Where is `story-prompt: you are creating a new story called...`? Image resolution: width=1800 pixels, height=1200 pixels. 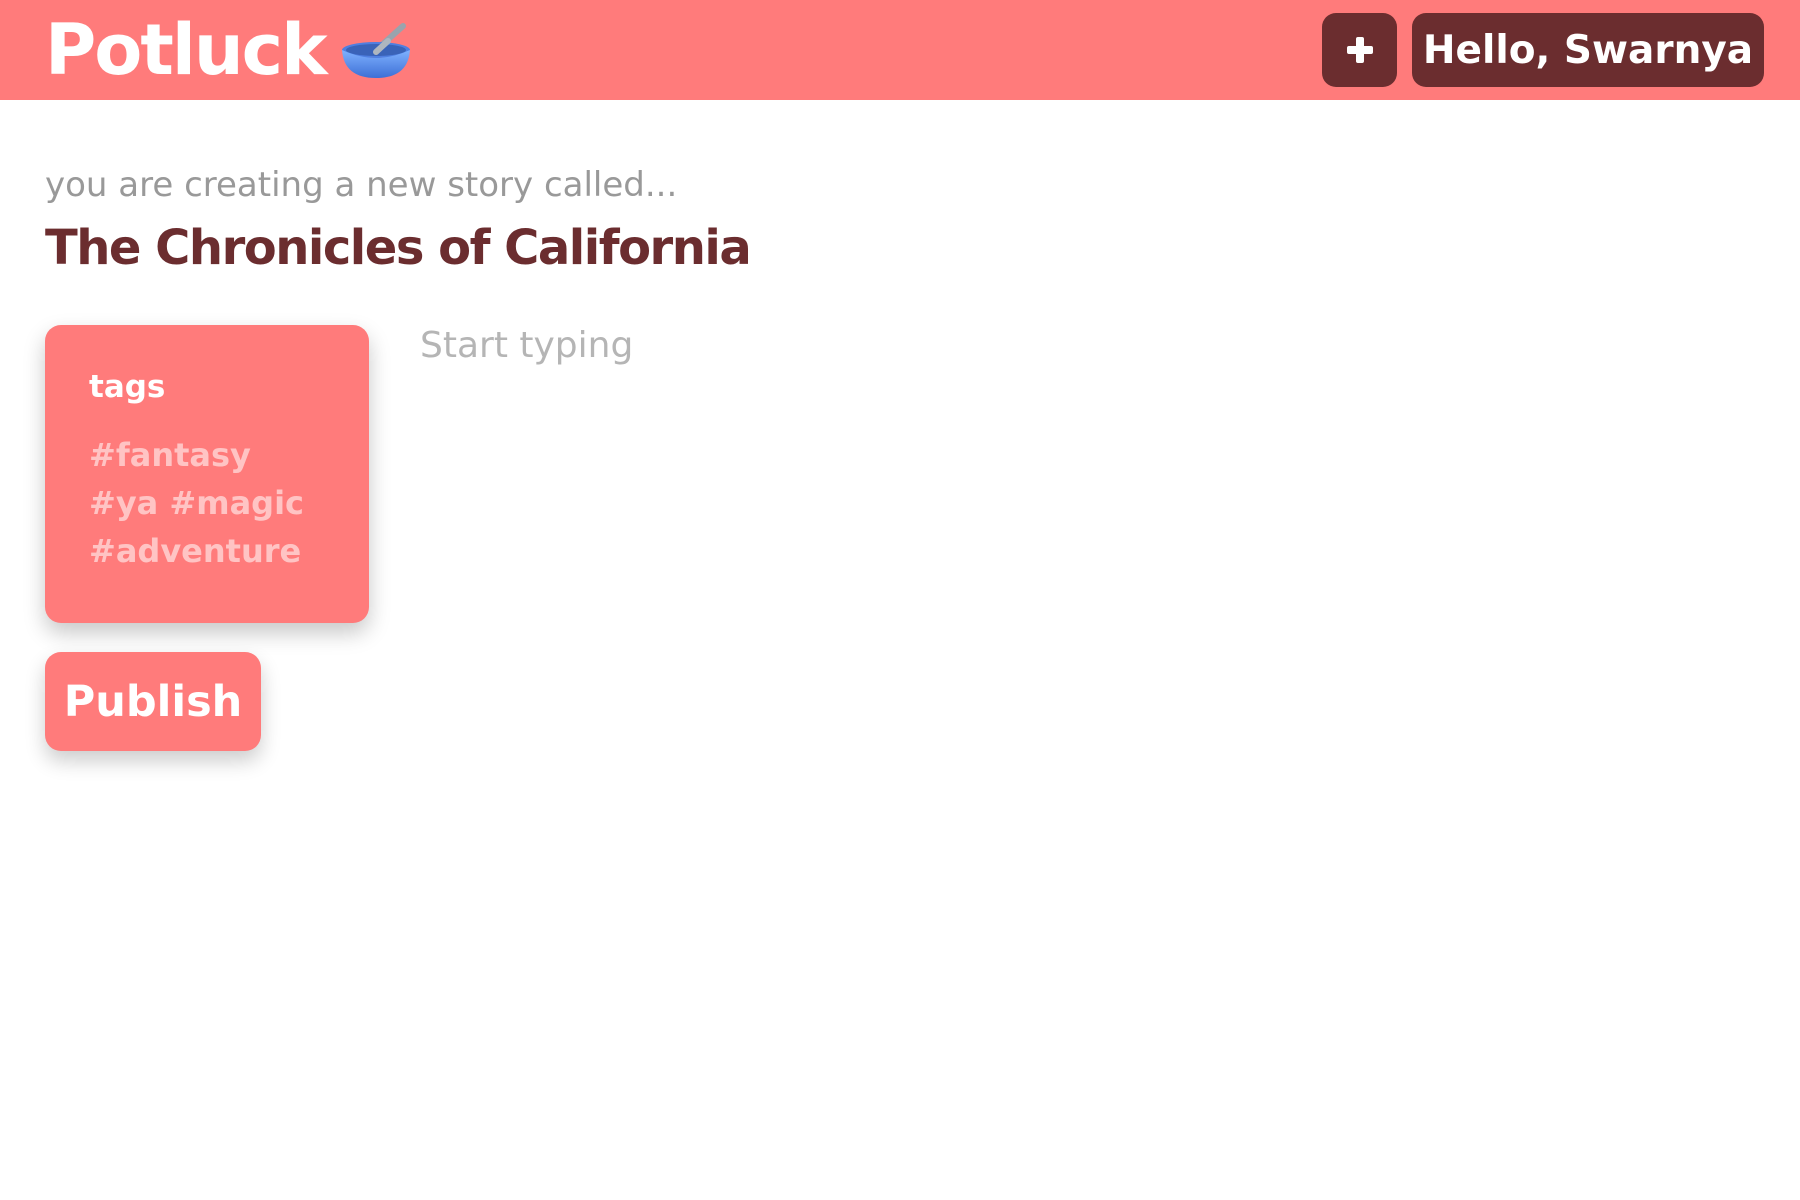
story-prompt: you are creating a new story called... is located at coordinates (361, 185).